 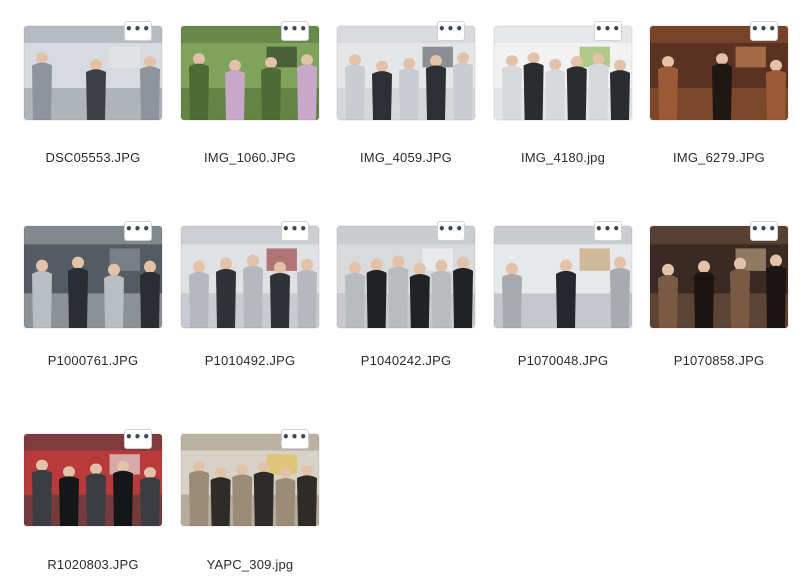 I want to click on file-name: DSC05553.JPG, so click(x=93, y=157).